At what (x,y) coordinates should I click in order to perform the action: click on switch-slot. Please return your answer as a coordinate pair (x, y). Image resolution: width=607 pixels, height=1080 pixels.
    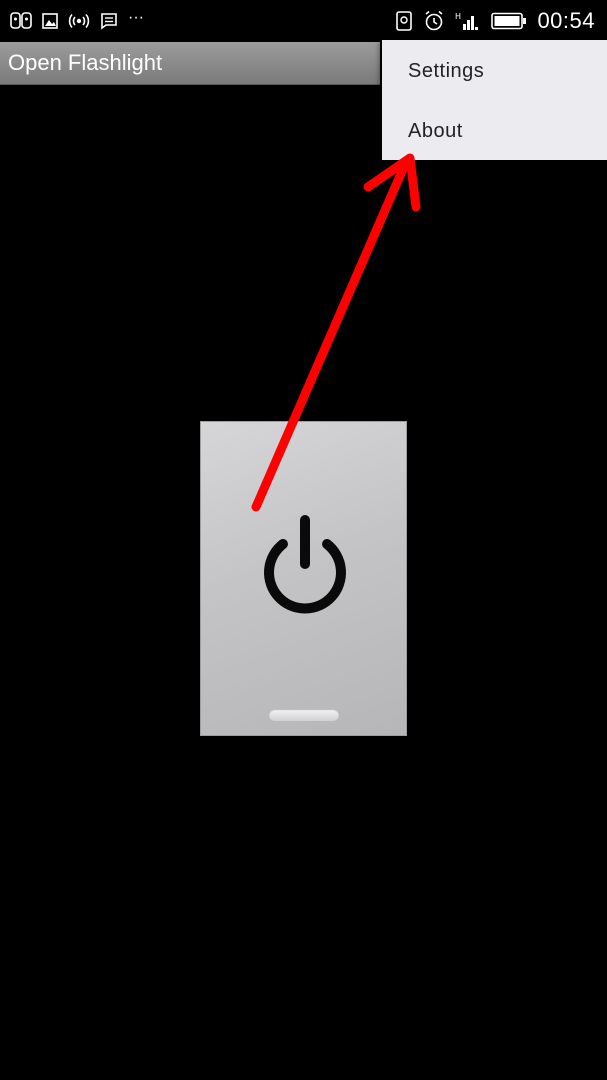
    Looking at the image, I should click on (304, 715).